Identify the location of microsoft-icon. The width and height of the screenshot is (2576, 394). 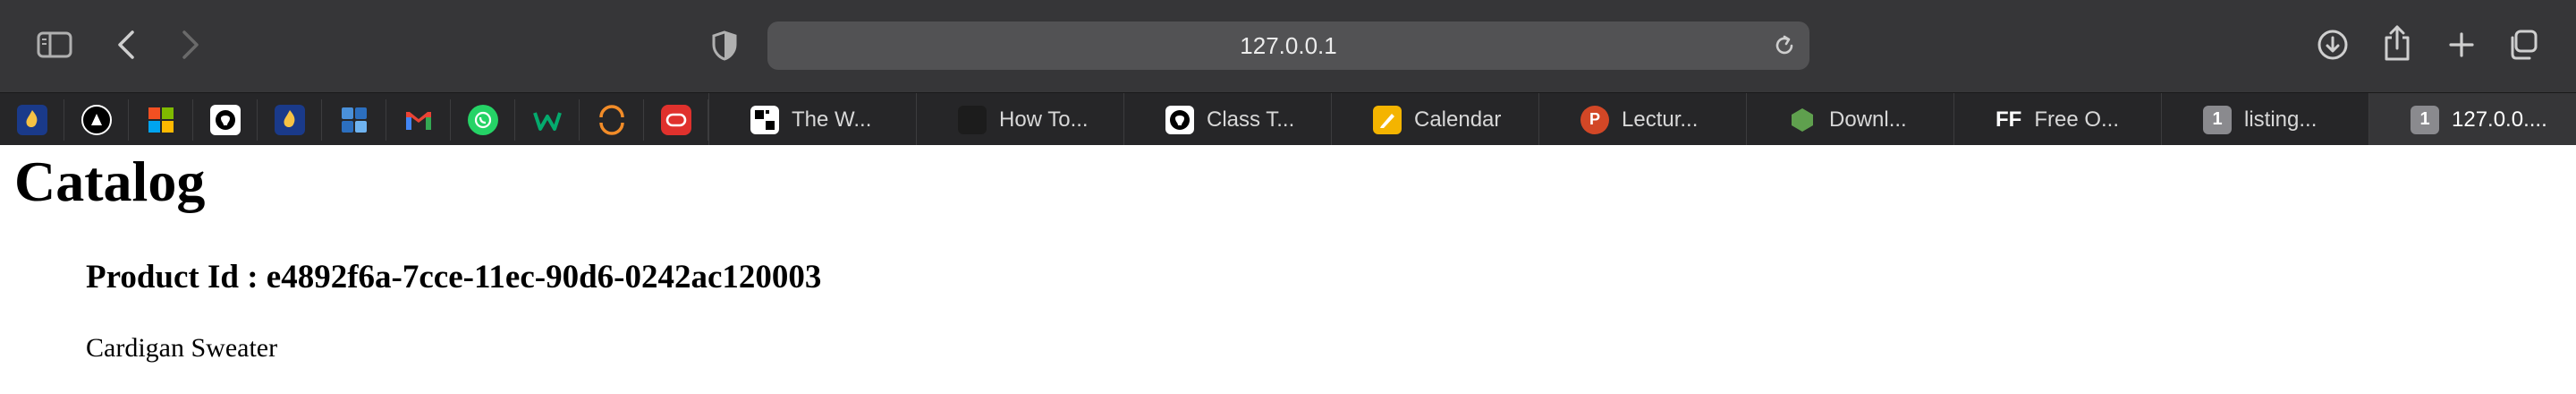
(161, 120).